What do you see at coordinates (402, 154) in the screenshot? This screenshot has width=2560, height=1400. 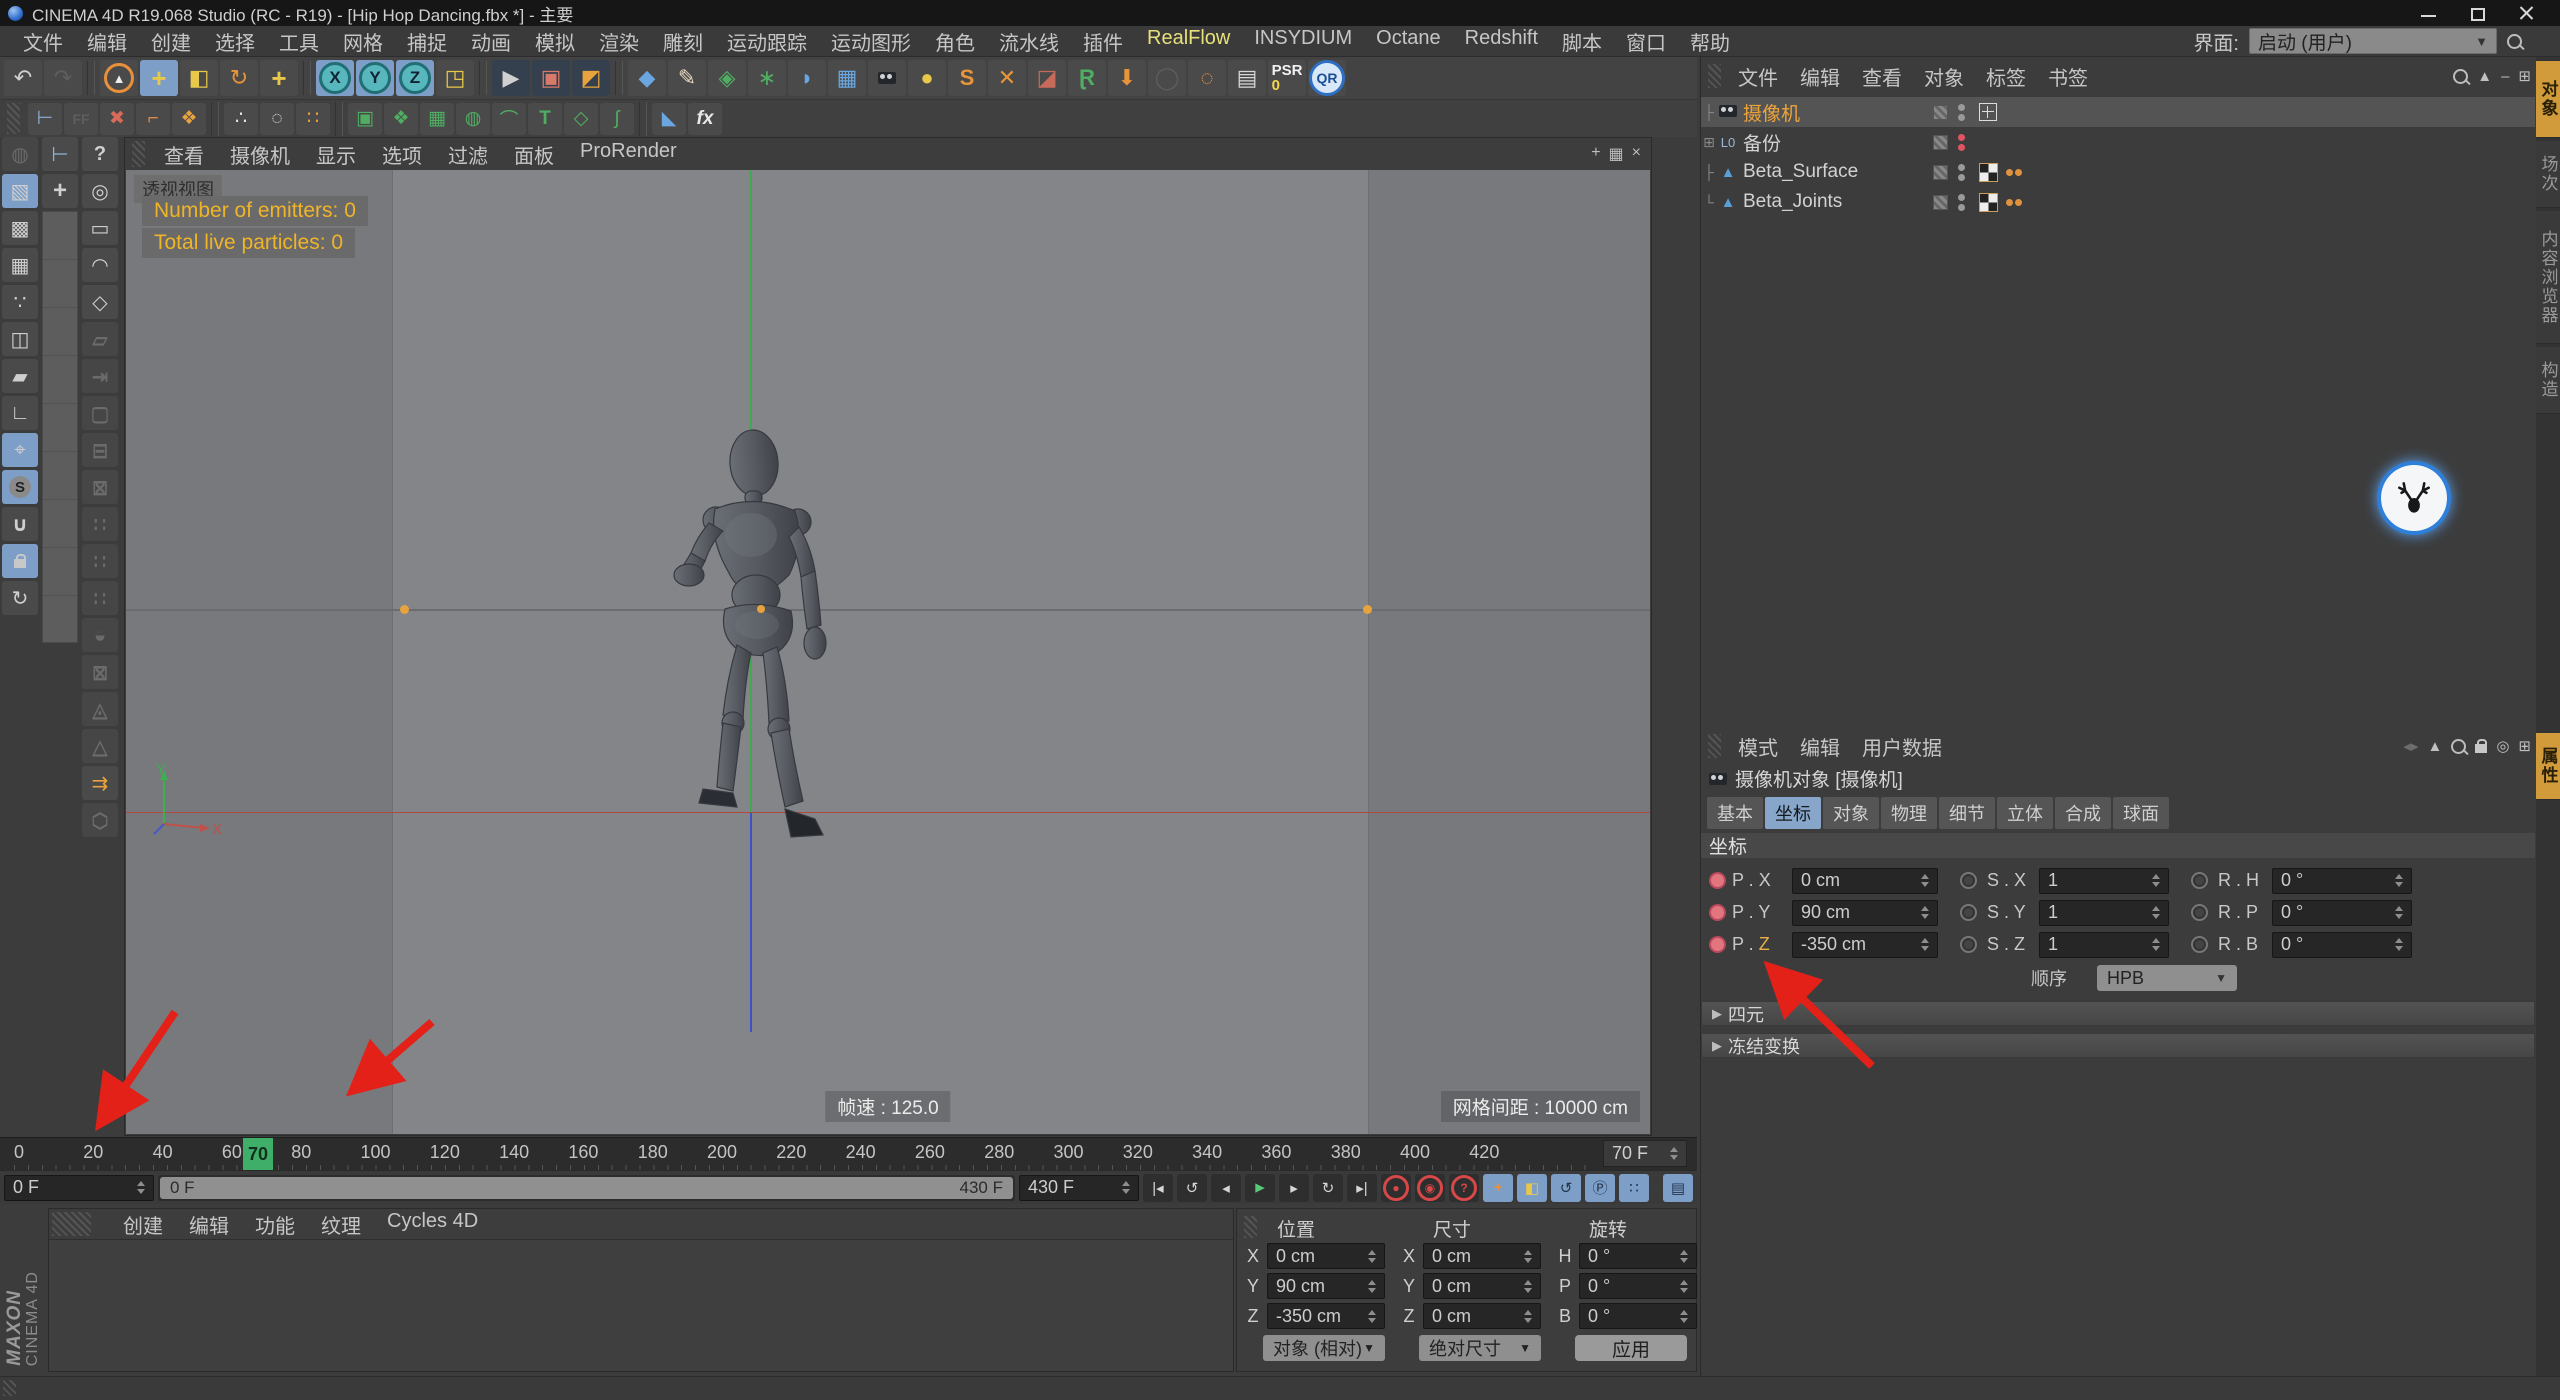 I see `viewport-menu-item-3: 选项` at bounding box center [402, 154].